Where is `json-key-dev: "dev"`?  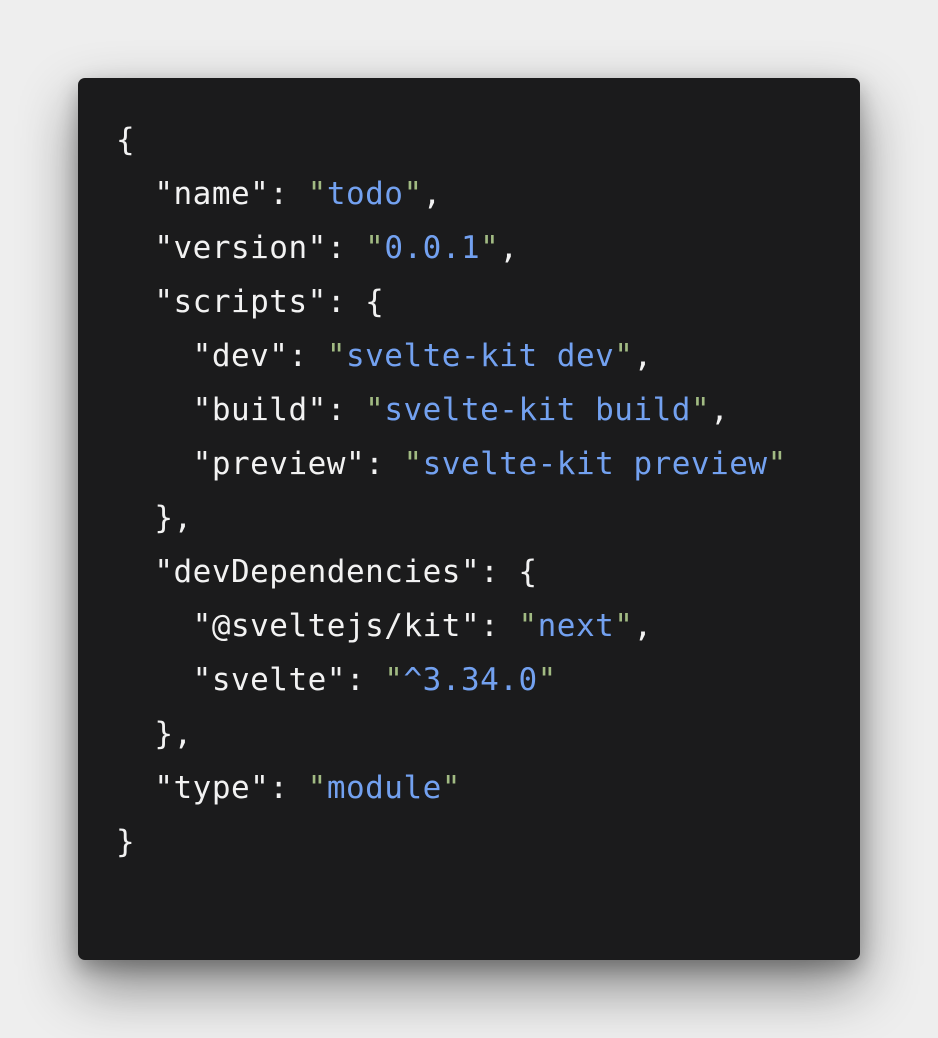
json-key-dev: "dev" is located at coordinates (240, 356).